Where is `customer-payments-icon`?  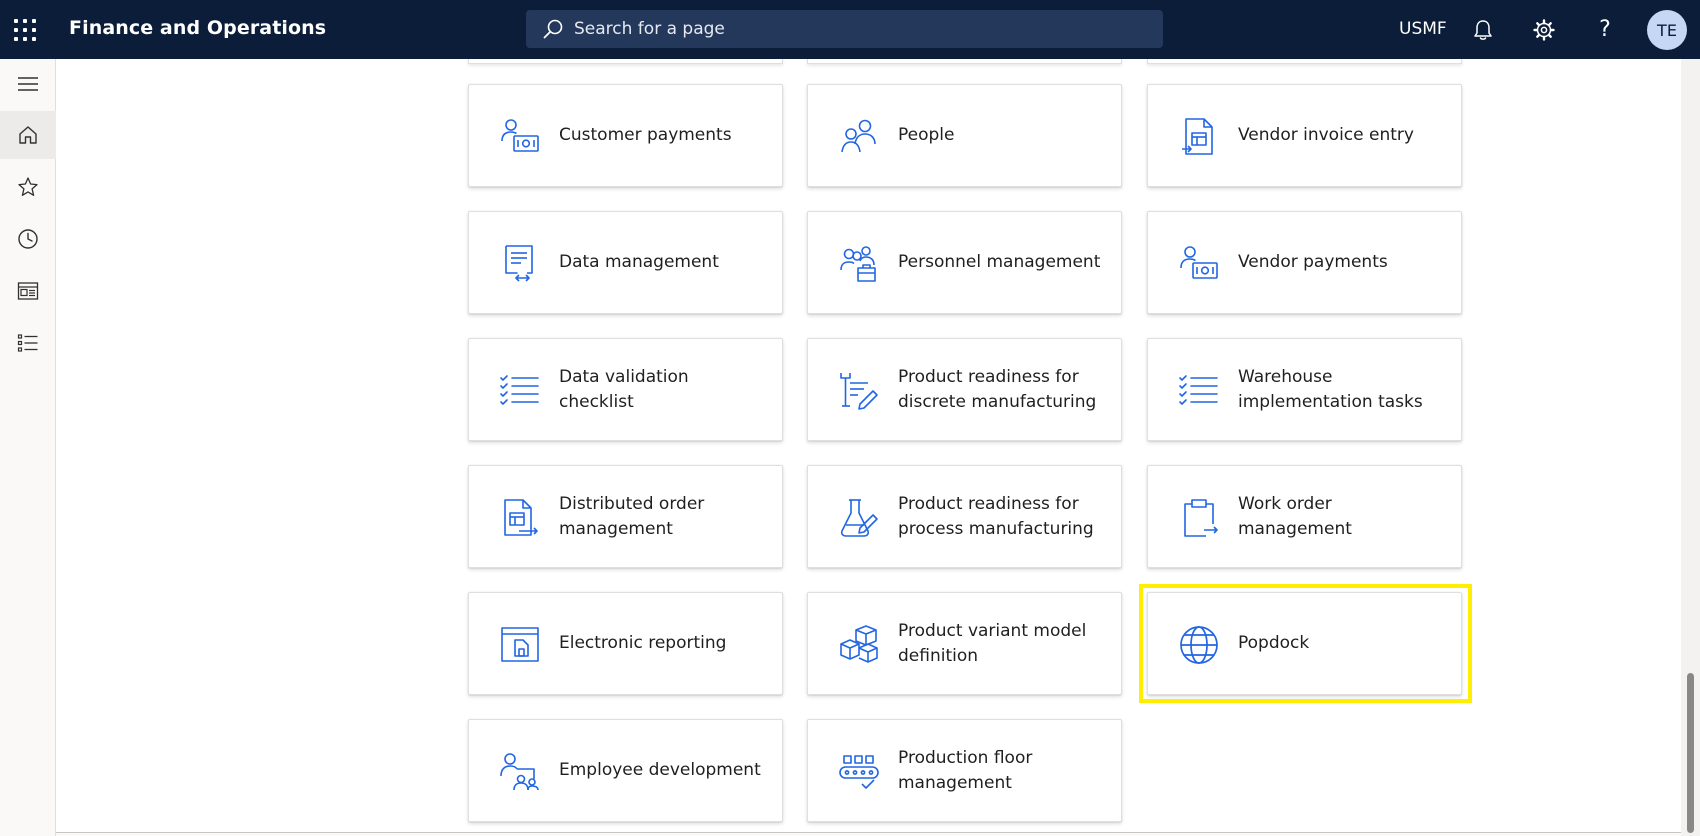 customer-payments-icon is located at coordinates (520, 135).